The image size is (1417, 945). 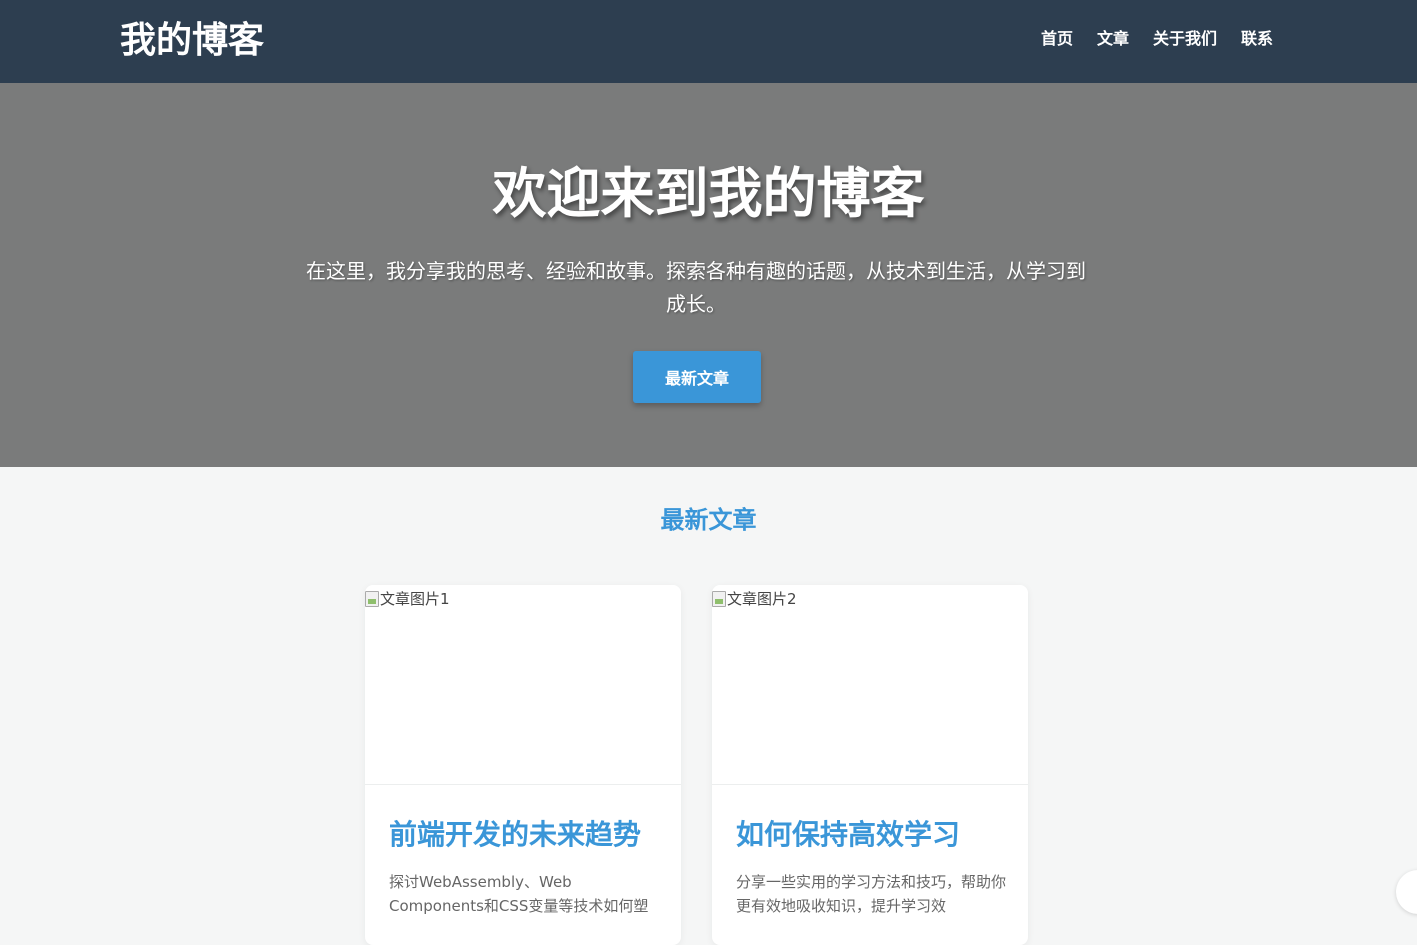 I want to click on post-title: 前端开发的未来趋势, so click(x=515, y=835).